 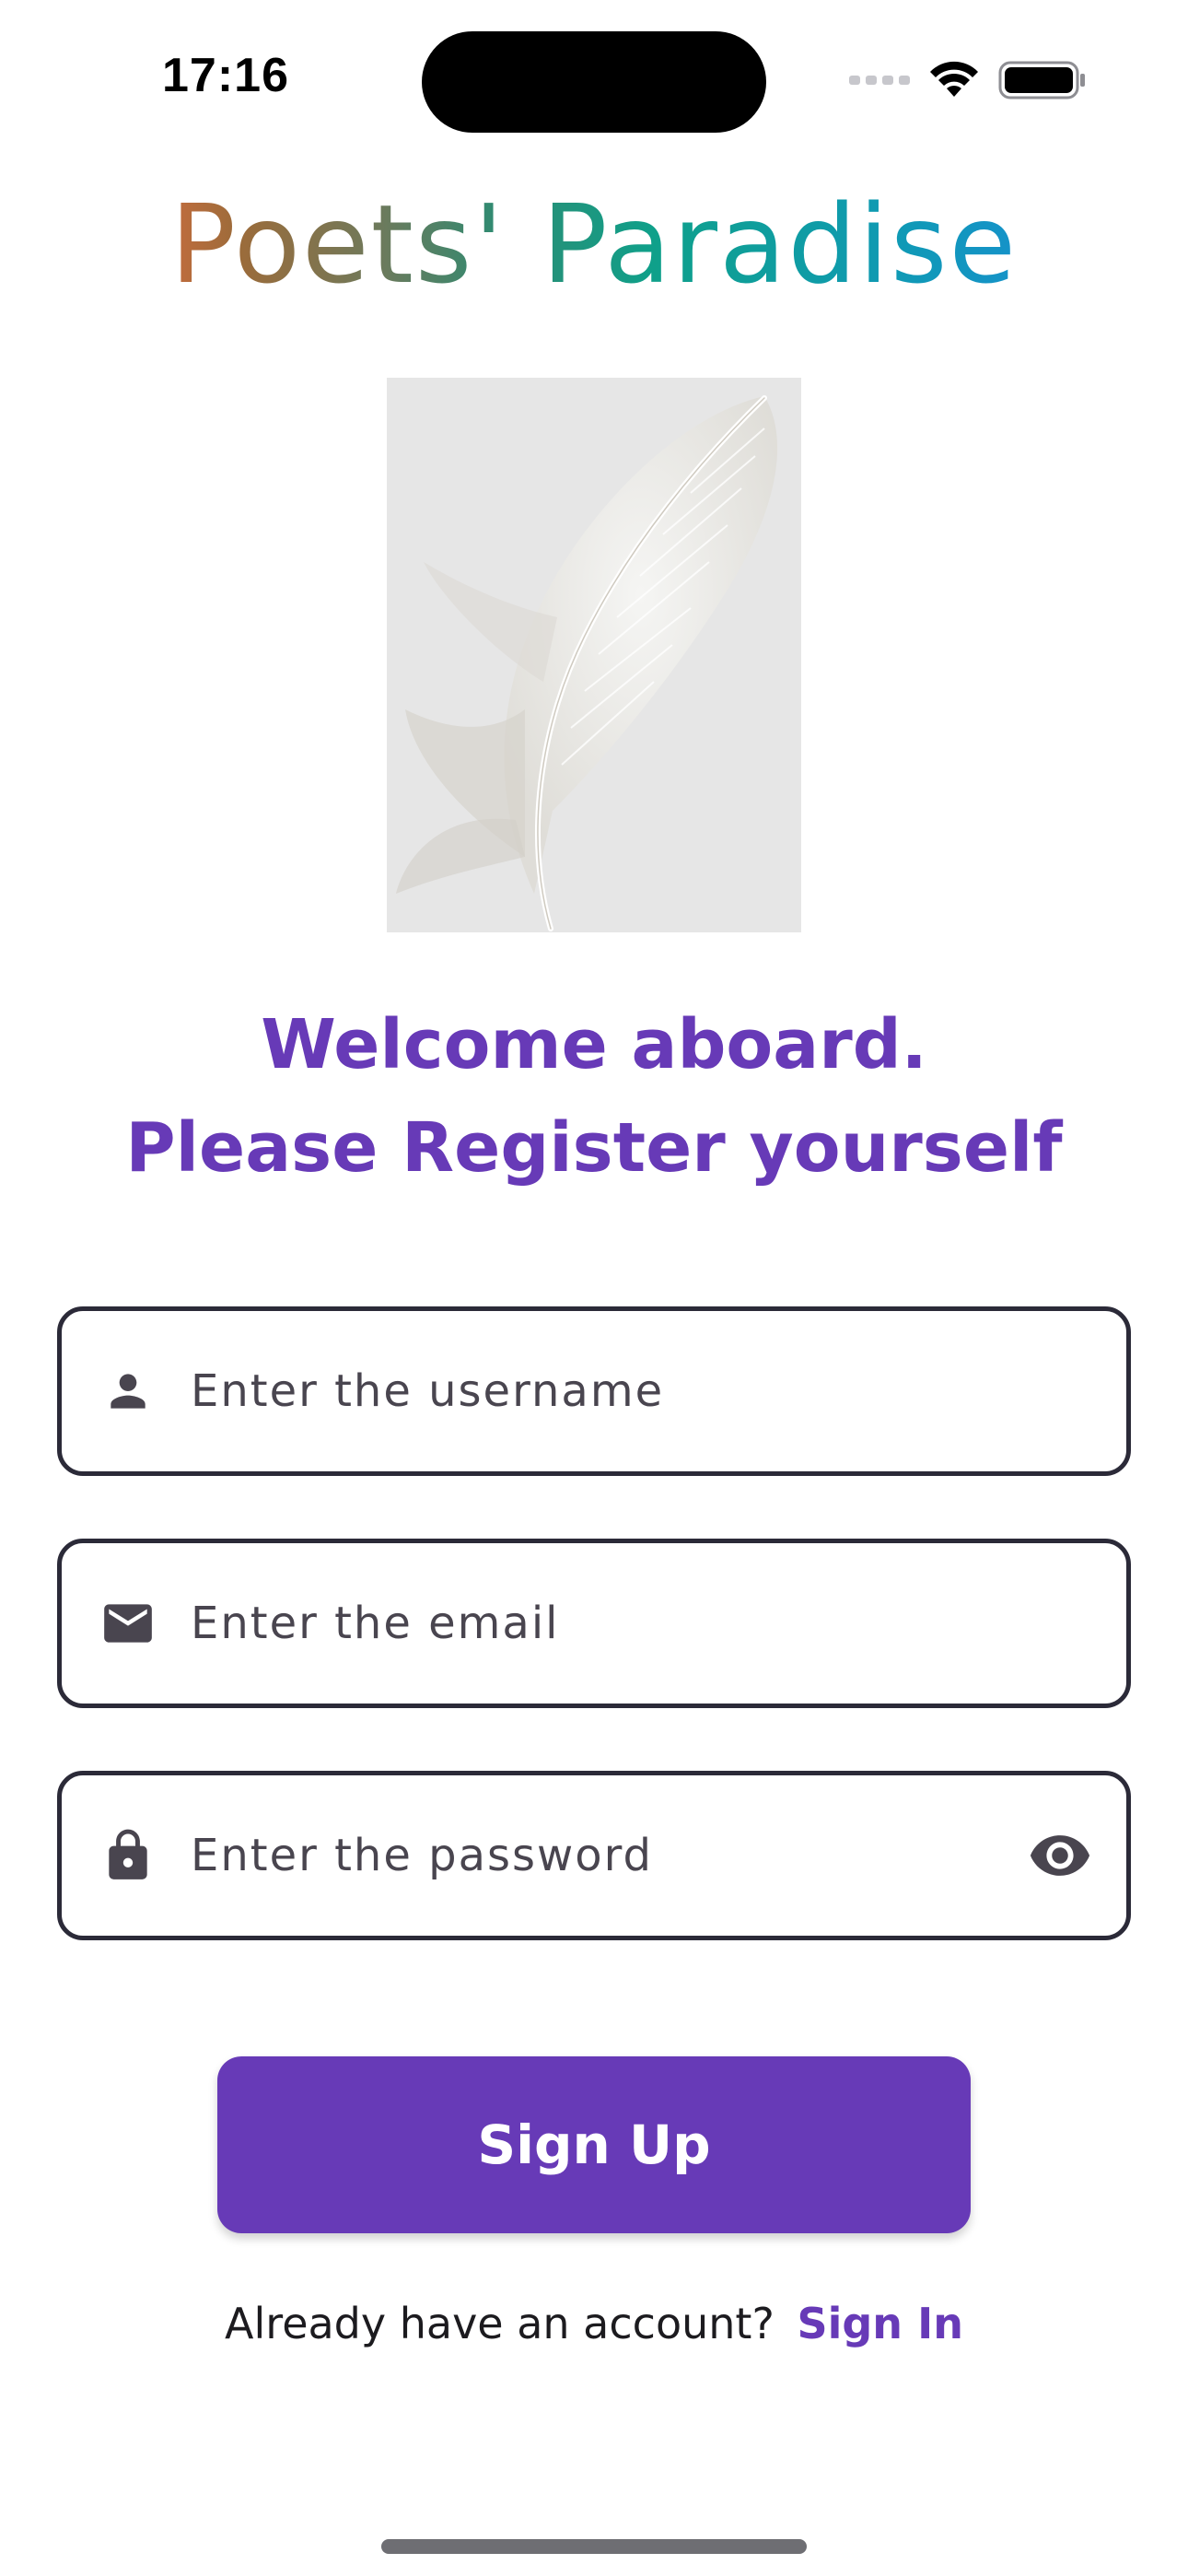 I want to click on cellular-signal-icon, so click(x=879, y=80).